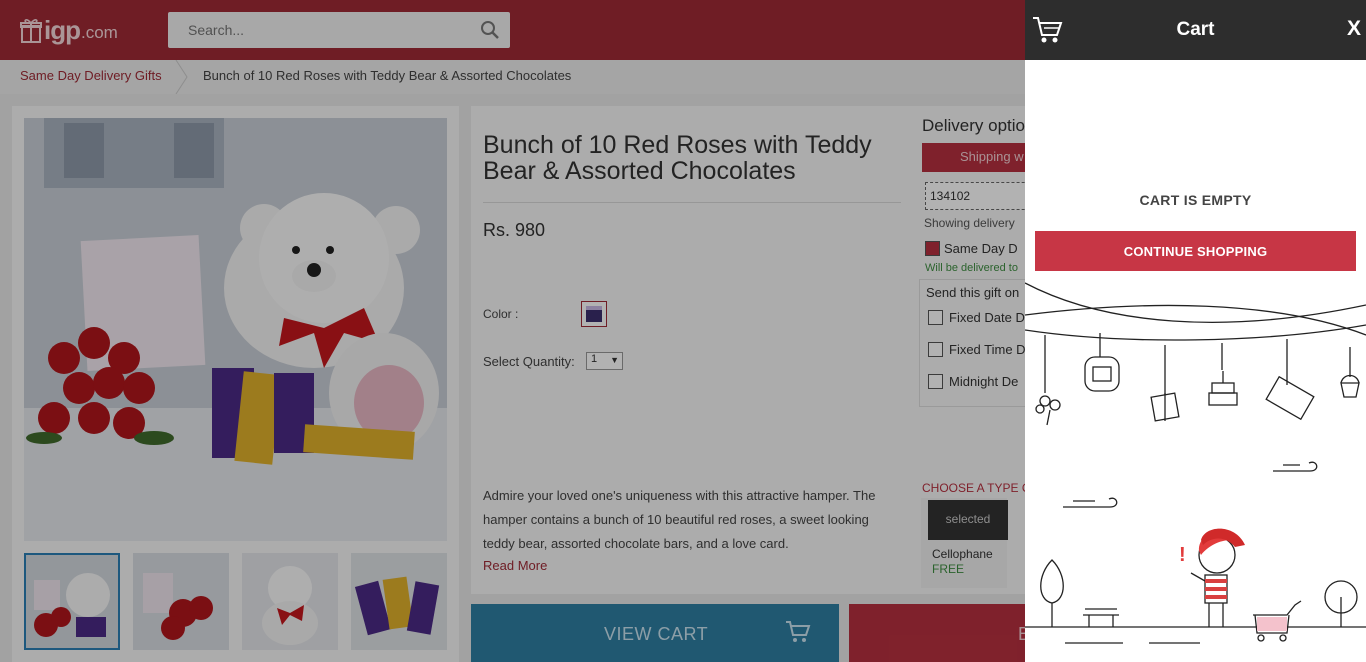 The width and height of the screenshot is (1366, 662). I want to click on cart-header: Cart X, so click(1195, 30).